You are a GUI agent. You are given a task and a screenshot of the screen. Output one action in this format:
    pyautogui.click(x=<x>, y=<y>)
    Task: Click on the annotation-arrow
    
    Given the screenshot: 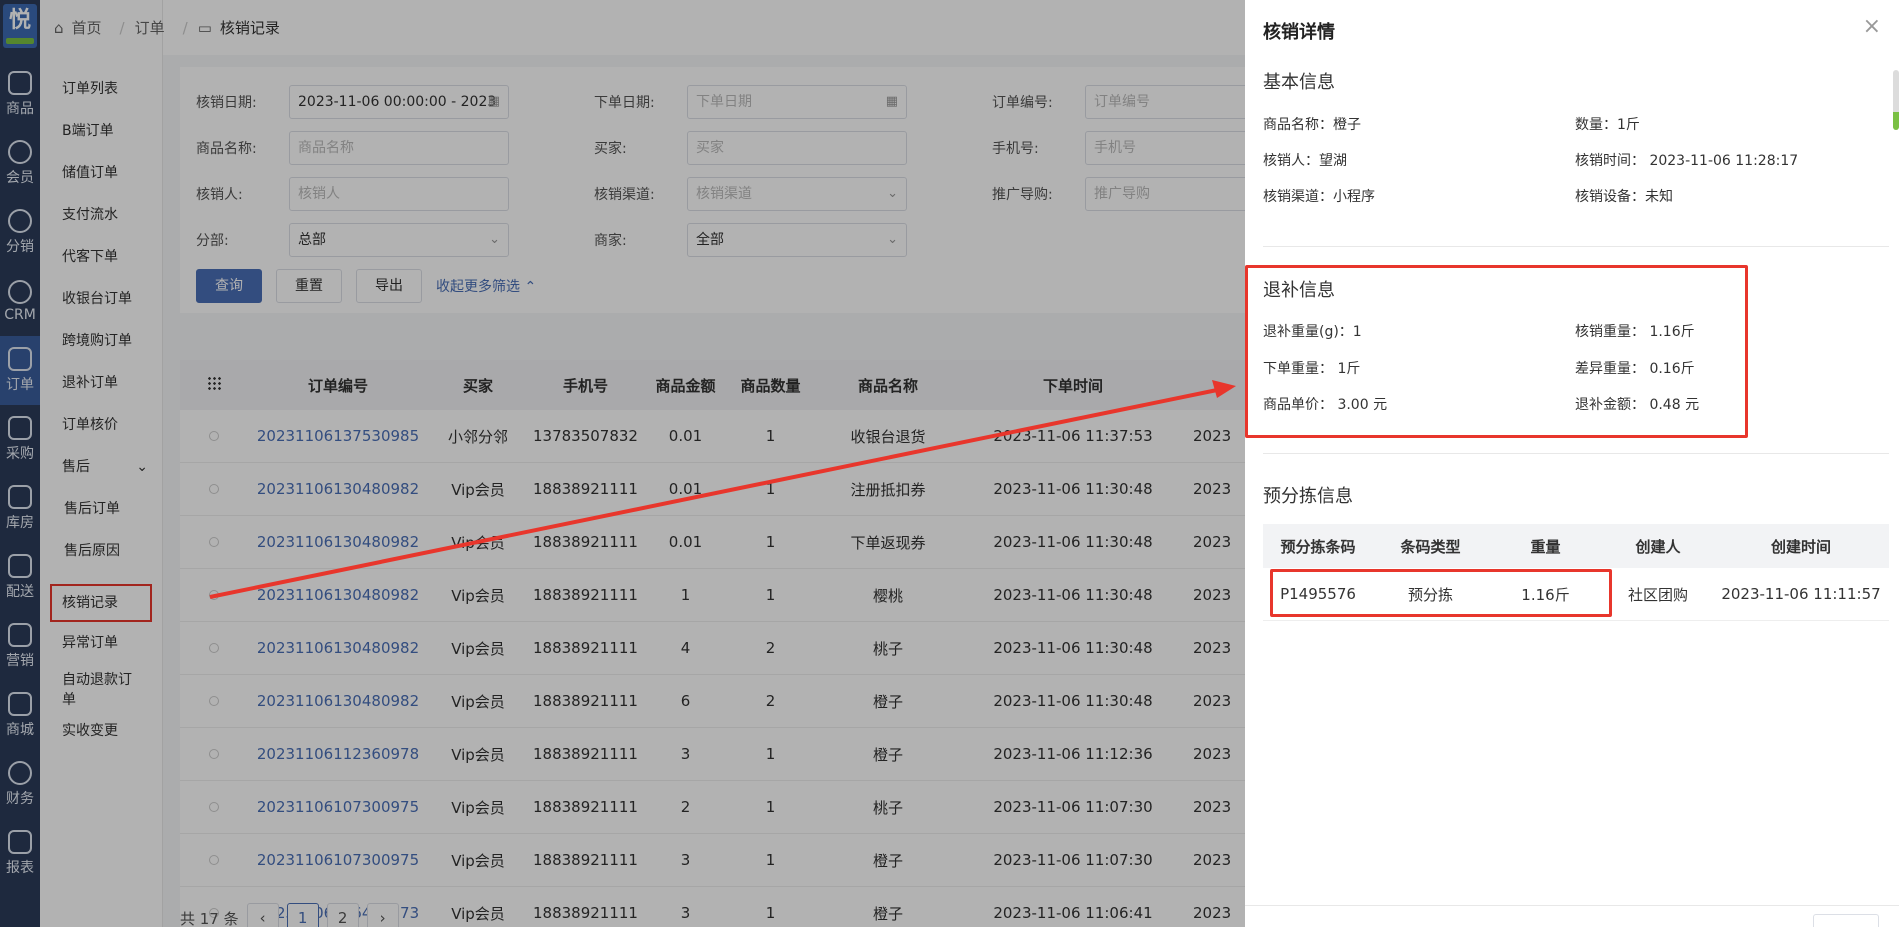 What is the action you would take?
    pyautogui.click(x=722, y=489)
    